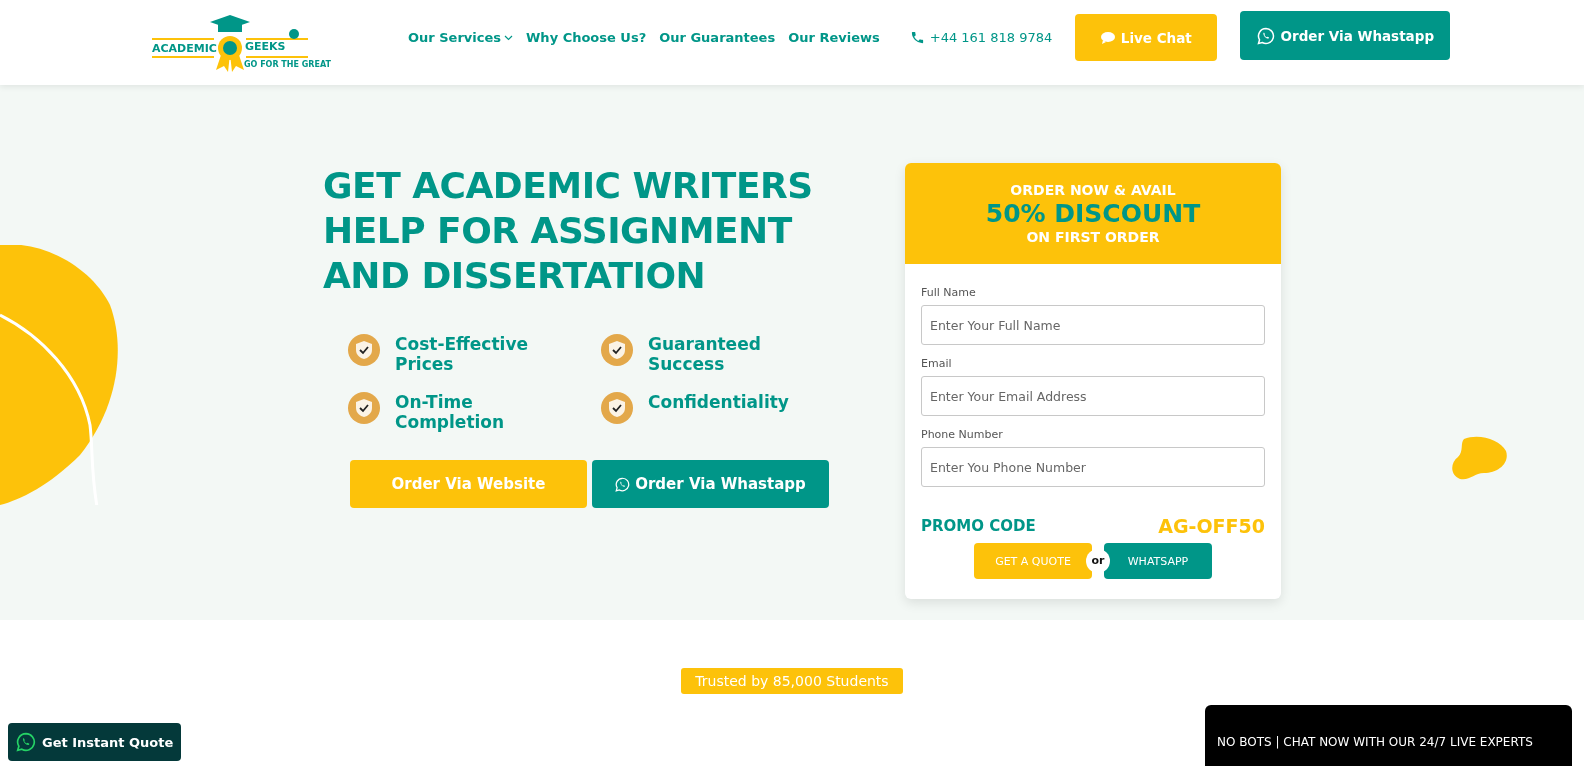 This screenshot has width=1584, height=766. I want to click on nav-link: Our Services, so click(461, 37).